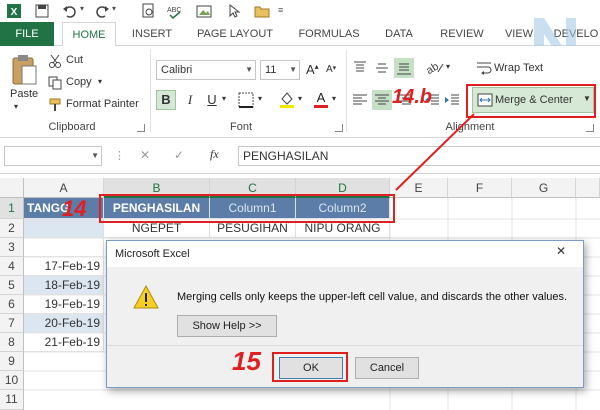  Describe the element at coordinates (561, 251) in the screenshot. I see `dialog-close-button: ✕` at that location.